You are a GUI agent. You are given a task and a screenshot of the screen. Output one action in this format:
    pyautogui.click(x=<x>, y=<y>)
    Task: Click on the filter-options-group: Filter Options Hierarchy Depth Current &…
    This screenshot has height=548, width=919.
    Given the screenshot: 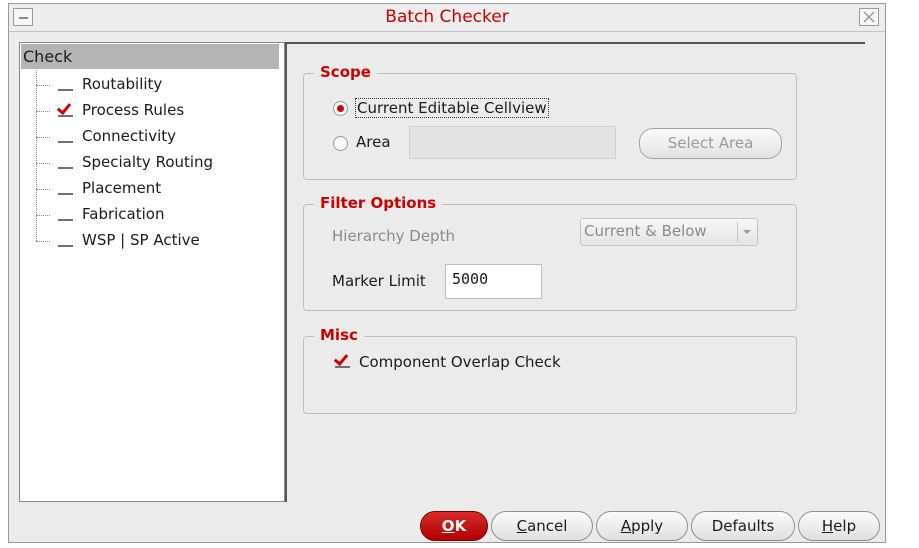 What is the action you would take?
    pyautogui.click(x=550, y=252)
    